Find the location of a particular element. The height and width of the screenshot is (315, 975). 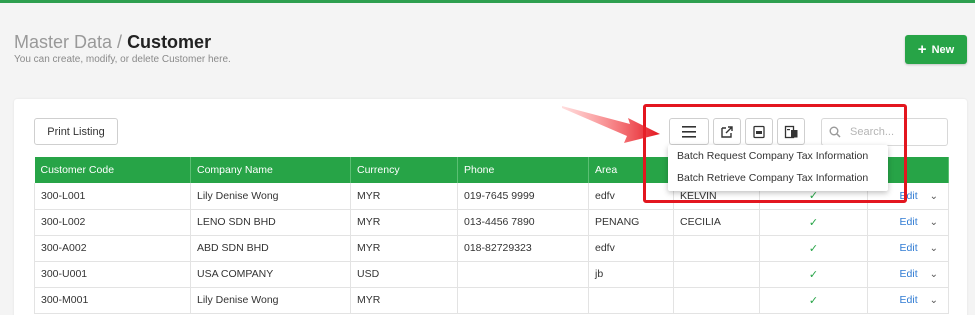

annotation-highlight-box is located at coordinates (775, 153).